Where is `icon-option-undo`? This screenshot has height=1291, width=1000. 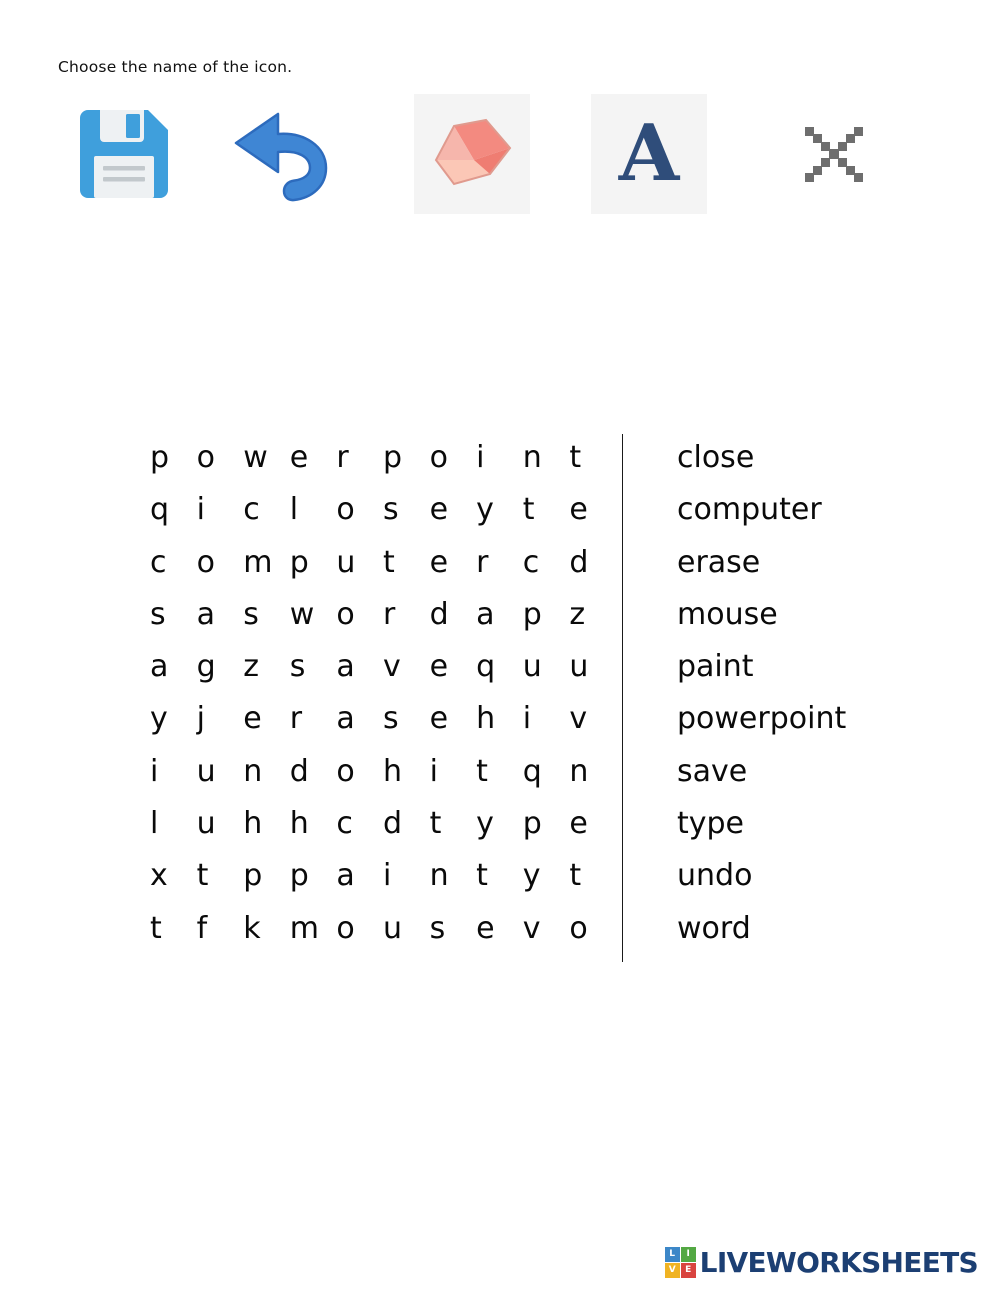
icon-option-undo is located at coordinates (284, 154).